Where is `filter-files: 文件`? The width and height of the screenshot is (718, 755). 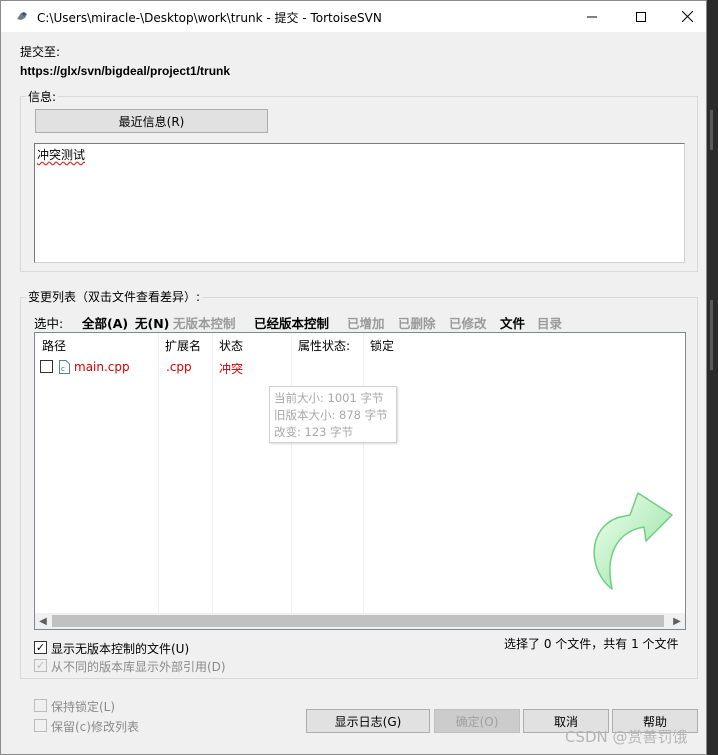
filter-files: 文件 is located at coordinates (512, 322).